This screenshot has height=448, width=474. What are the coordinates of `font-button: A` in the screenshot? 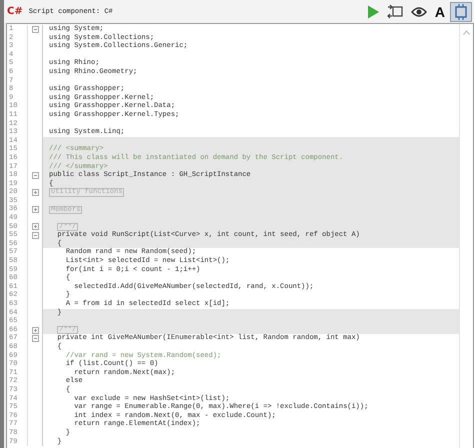 It's located at (440, 12).